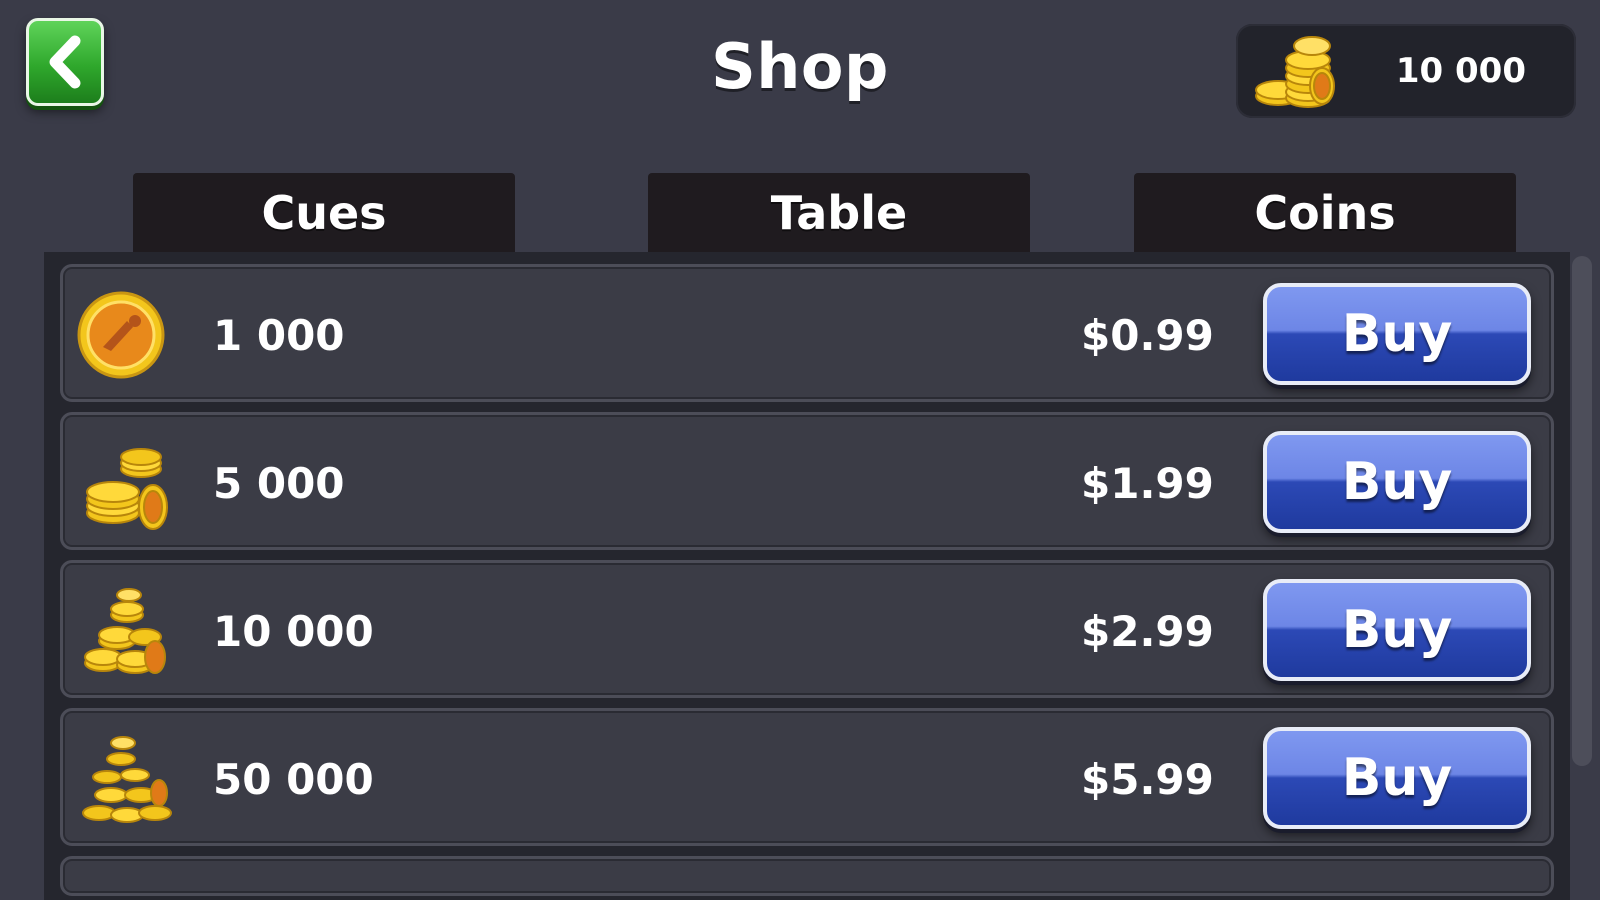  Describe the element at coordinates (279, 335) in the screenshot. I see `product-amount: 1 000` at that location.